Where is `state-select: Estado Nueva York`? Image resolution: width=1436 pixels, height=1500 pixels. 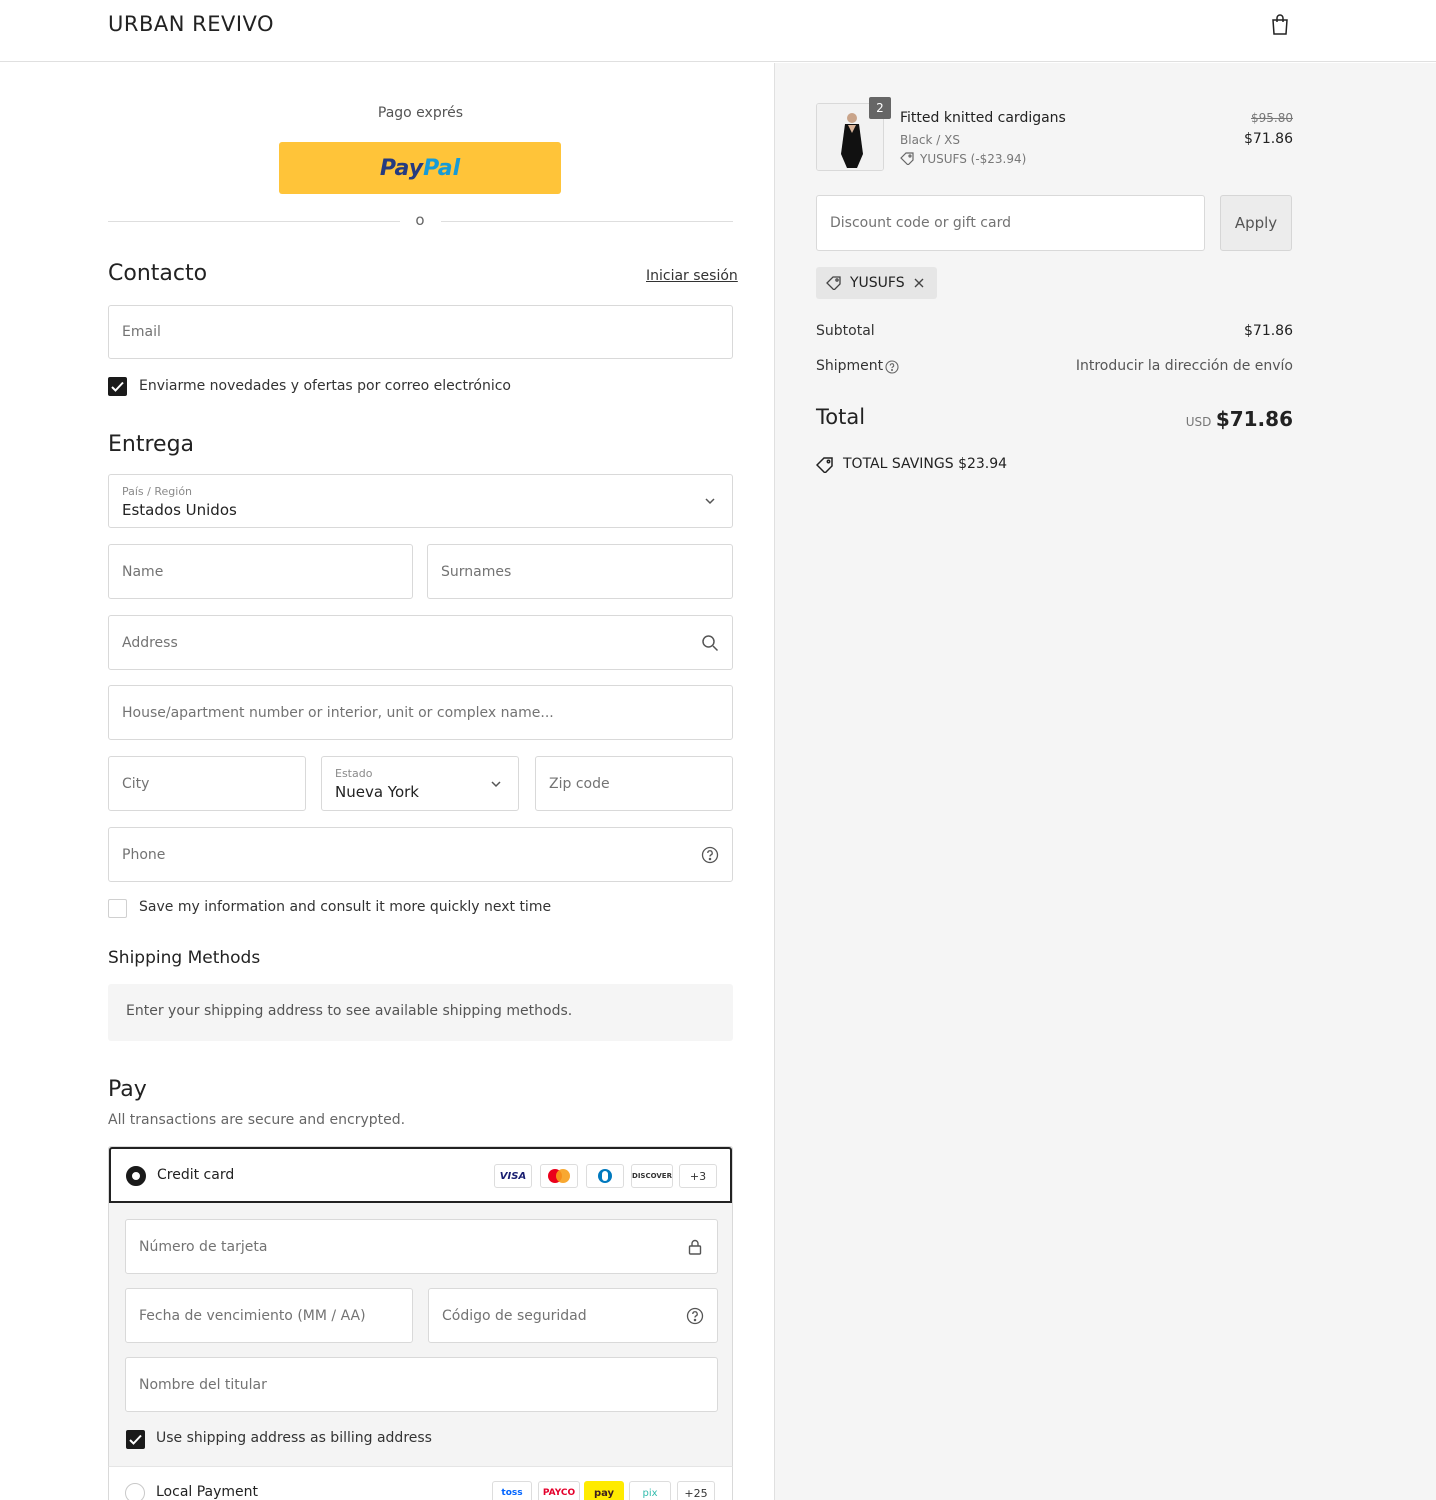
state-select: Estado Nueva York is located at coordinates (420, 783).